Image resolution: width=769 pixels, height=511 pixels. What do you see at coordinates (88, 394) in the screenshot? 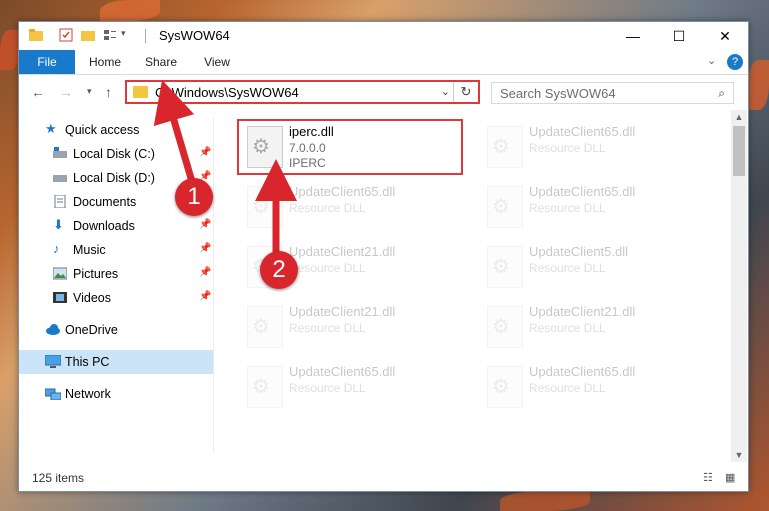
I see `sidebar-item-label: Network` at bounding box center [88, 394].